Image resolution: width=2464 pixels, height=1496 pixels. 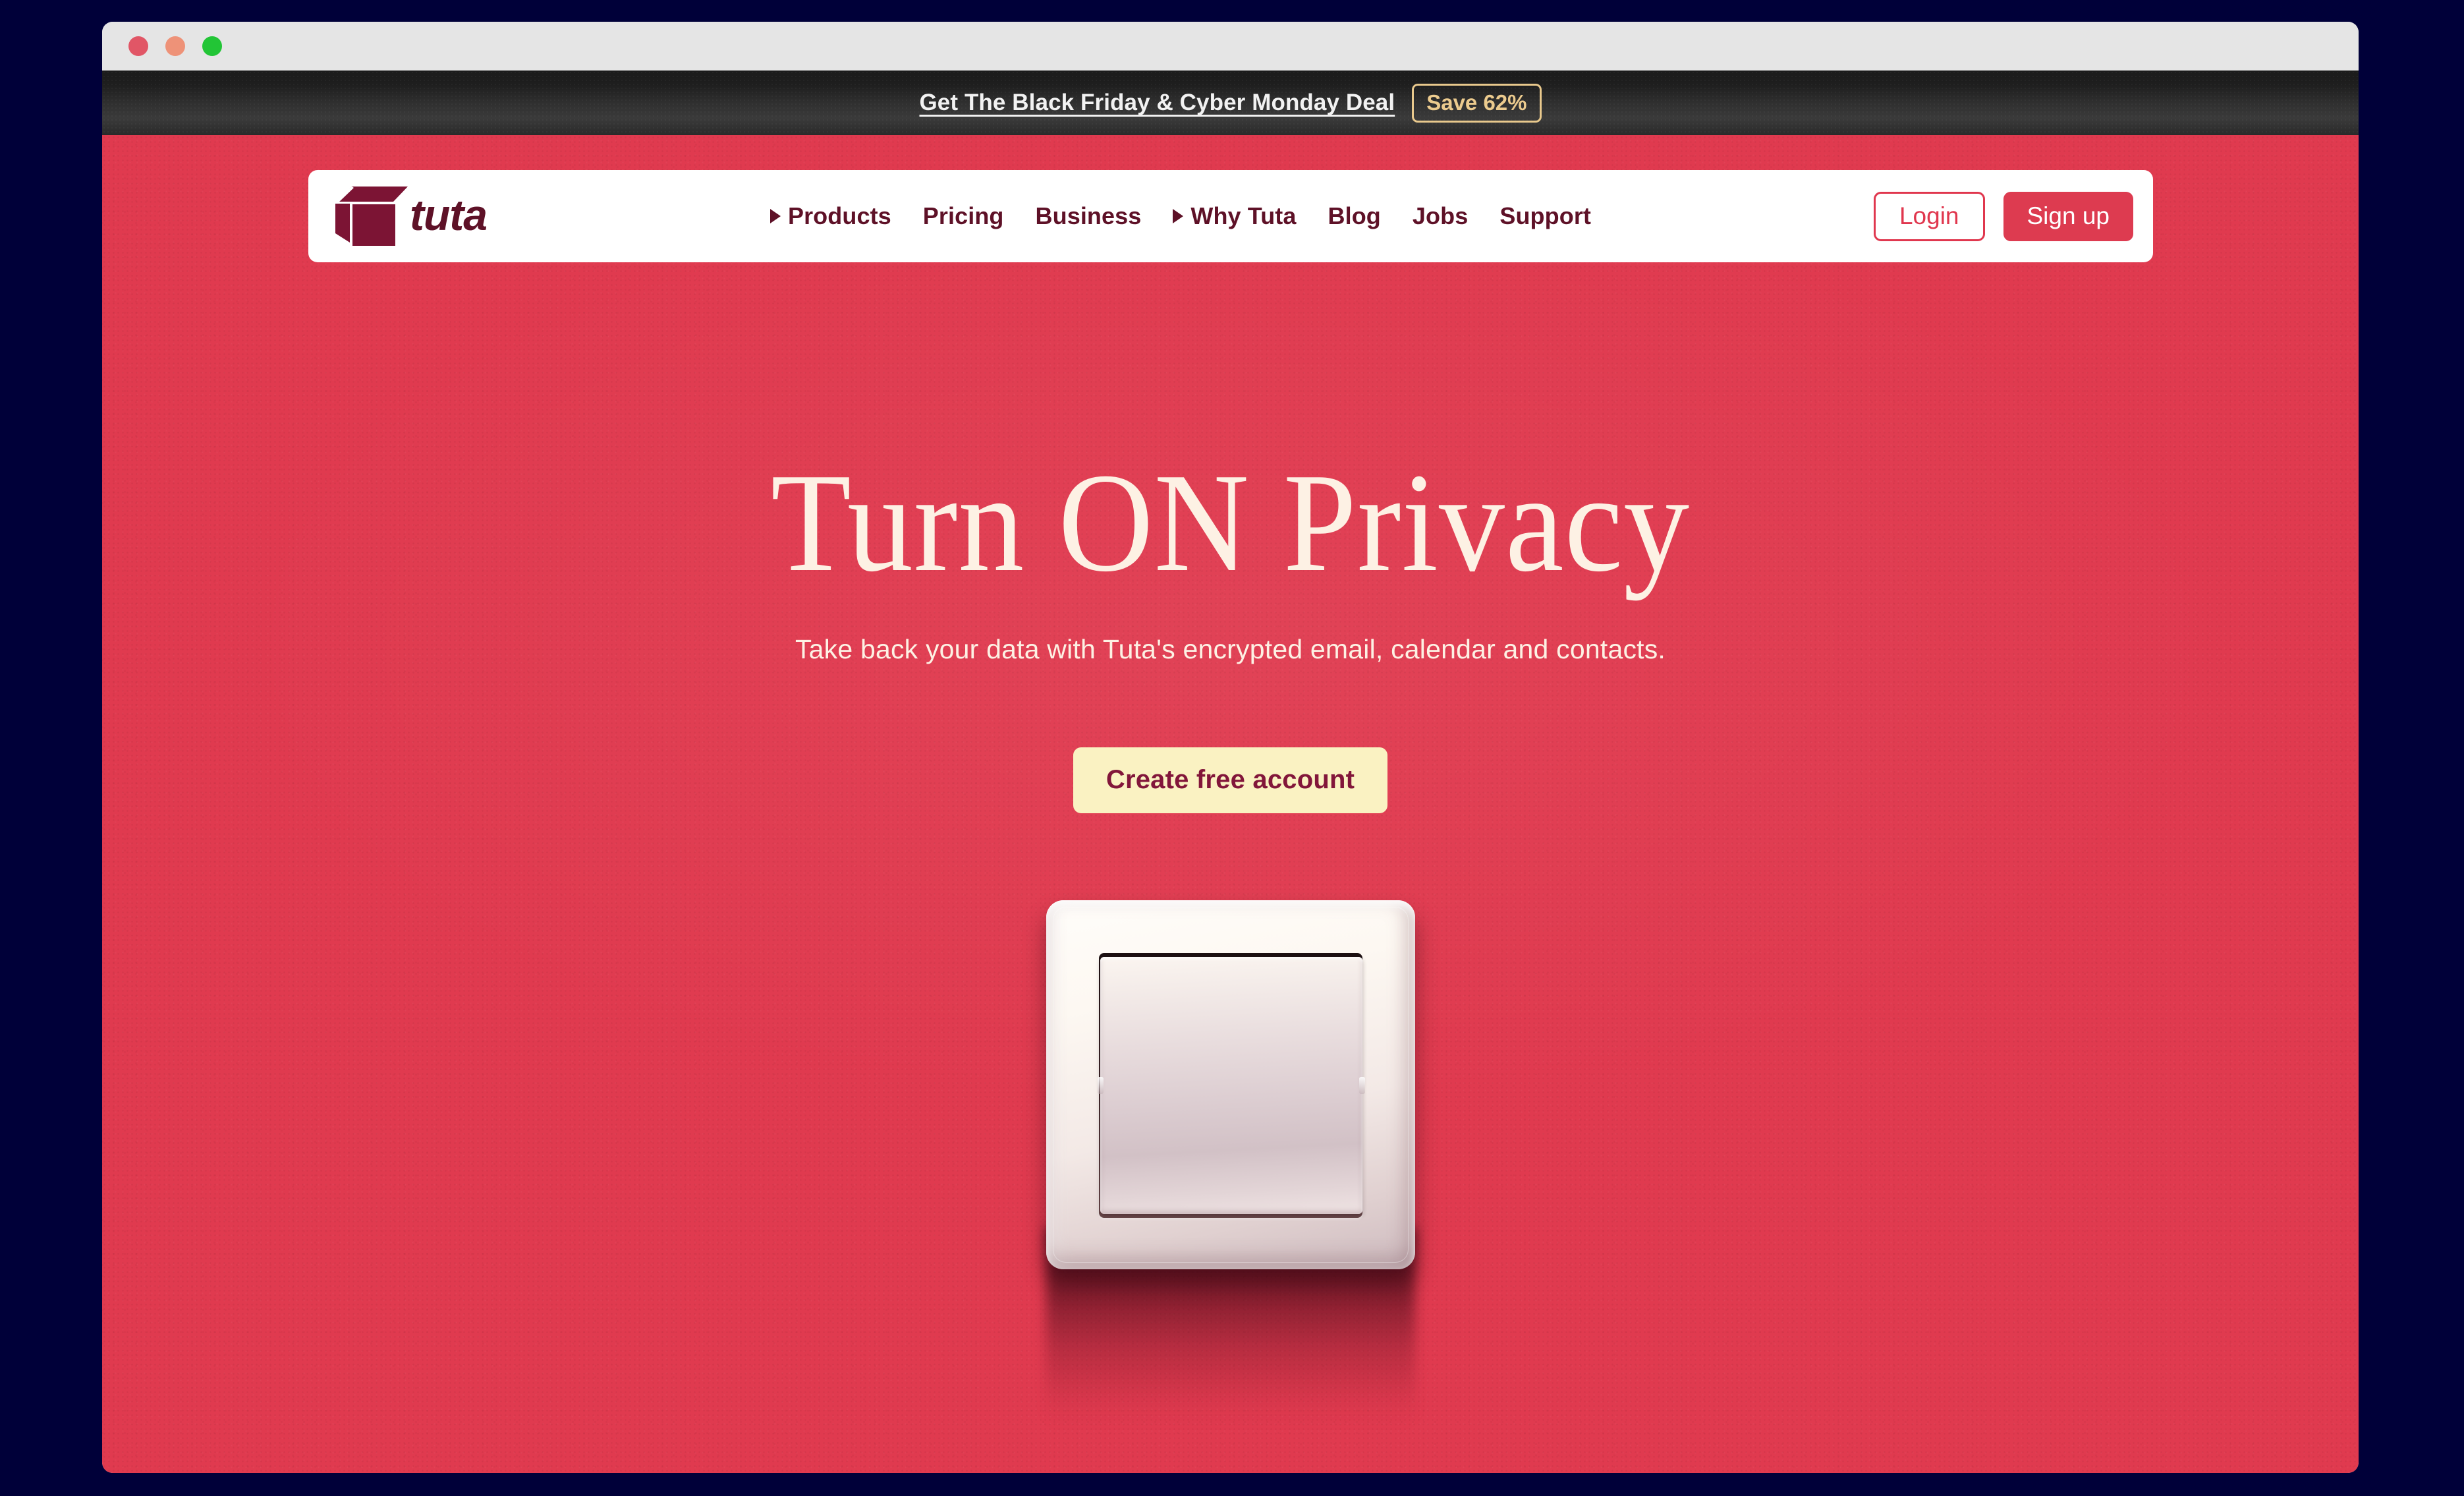 I want to click on nav-item-label: Support, so click(x=1545, y=215).